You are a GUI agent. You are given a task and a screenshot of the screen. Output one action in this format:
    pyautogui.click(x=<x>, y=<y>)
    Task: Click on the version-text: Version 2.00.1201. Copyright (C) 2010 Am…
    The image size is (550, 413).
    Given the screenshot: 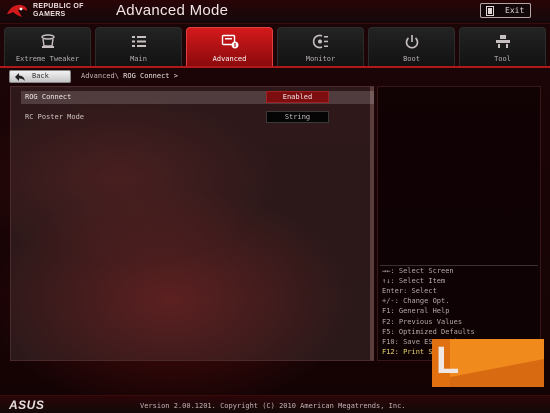 What is the action you would take?
    pyautogui.click(x=273, y=406)
    